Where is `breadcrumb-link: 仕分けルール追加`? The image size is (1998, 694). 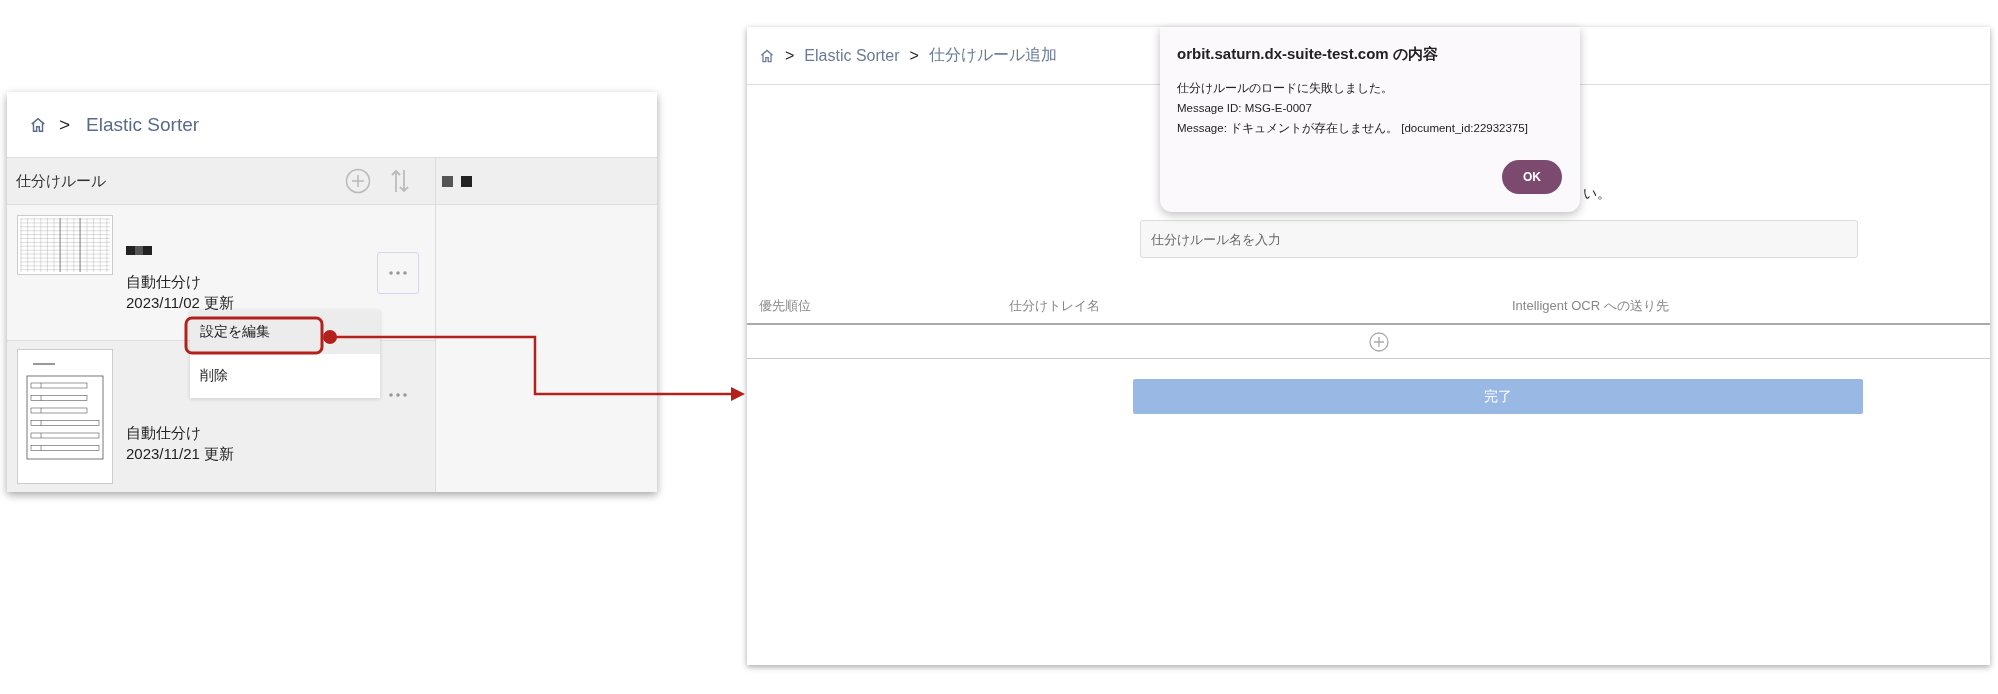
breadcrumb-link: 仕分けルール追加 is located at coordinates (992, 55).